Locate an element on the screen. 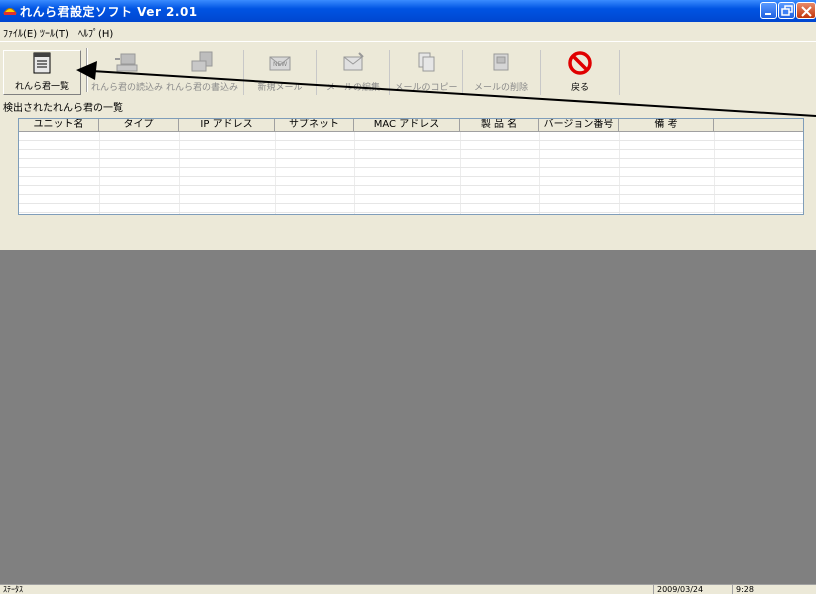 This screenshot has width=816, height=594. column-header-type: タイプ is located at coordinates (139, 125).